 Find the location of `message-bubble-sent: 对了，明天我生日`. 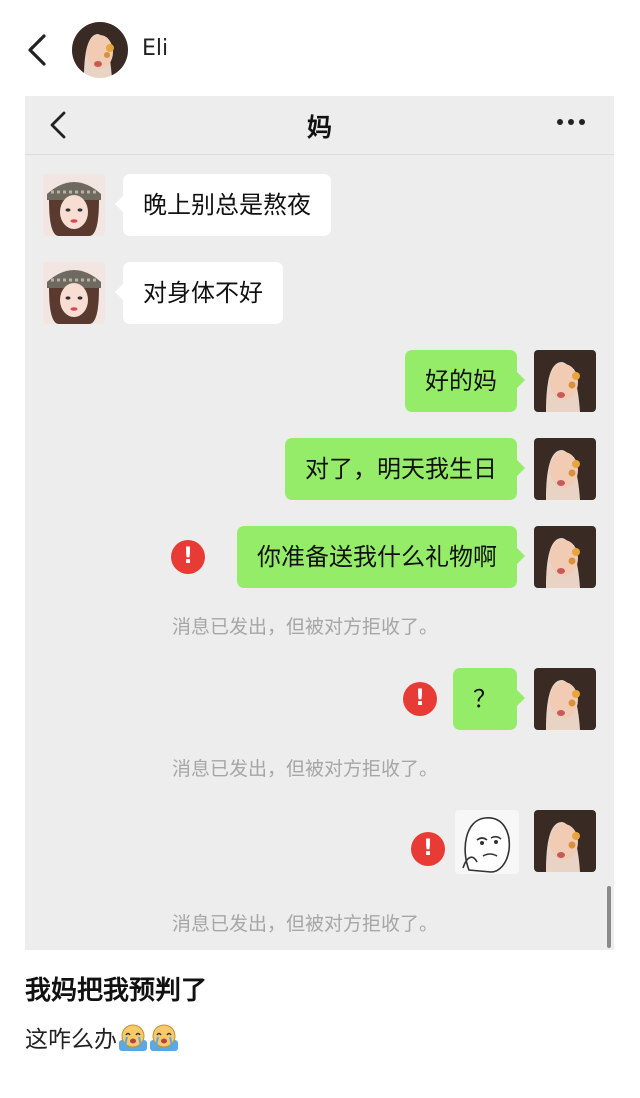

message-bubble-sent: 对了，明天我生日 is located at coordinates (405, 469).